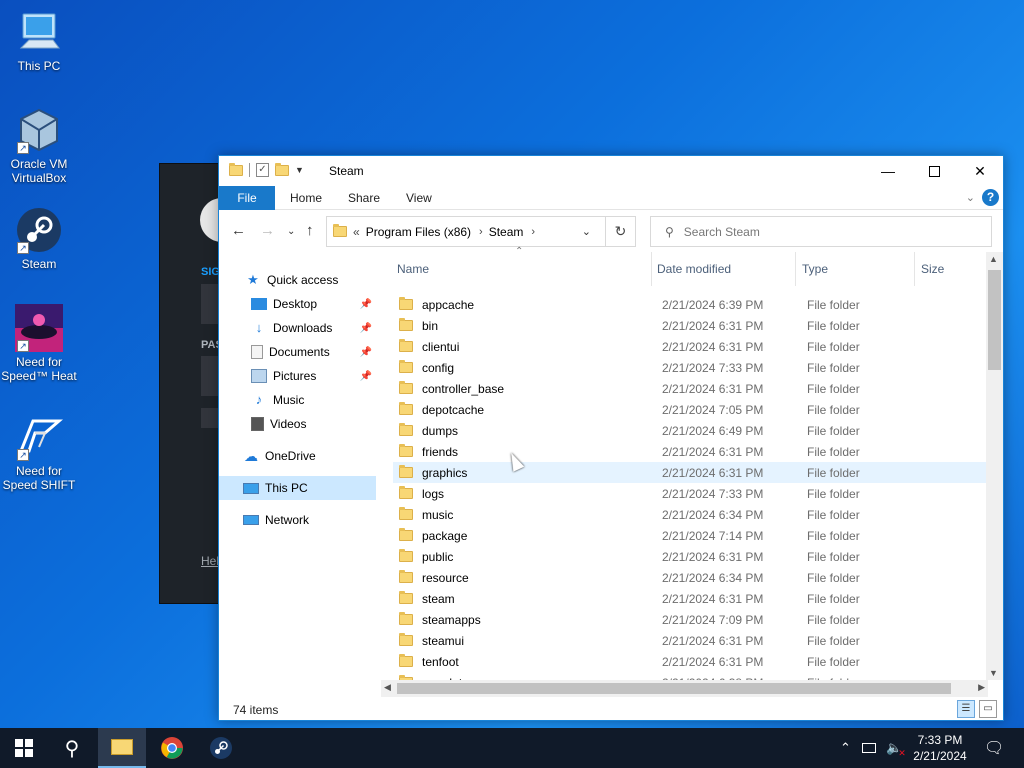  I want to click on nav-onedrive: ☁ OneDrive, so click(297, 456).